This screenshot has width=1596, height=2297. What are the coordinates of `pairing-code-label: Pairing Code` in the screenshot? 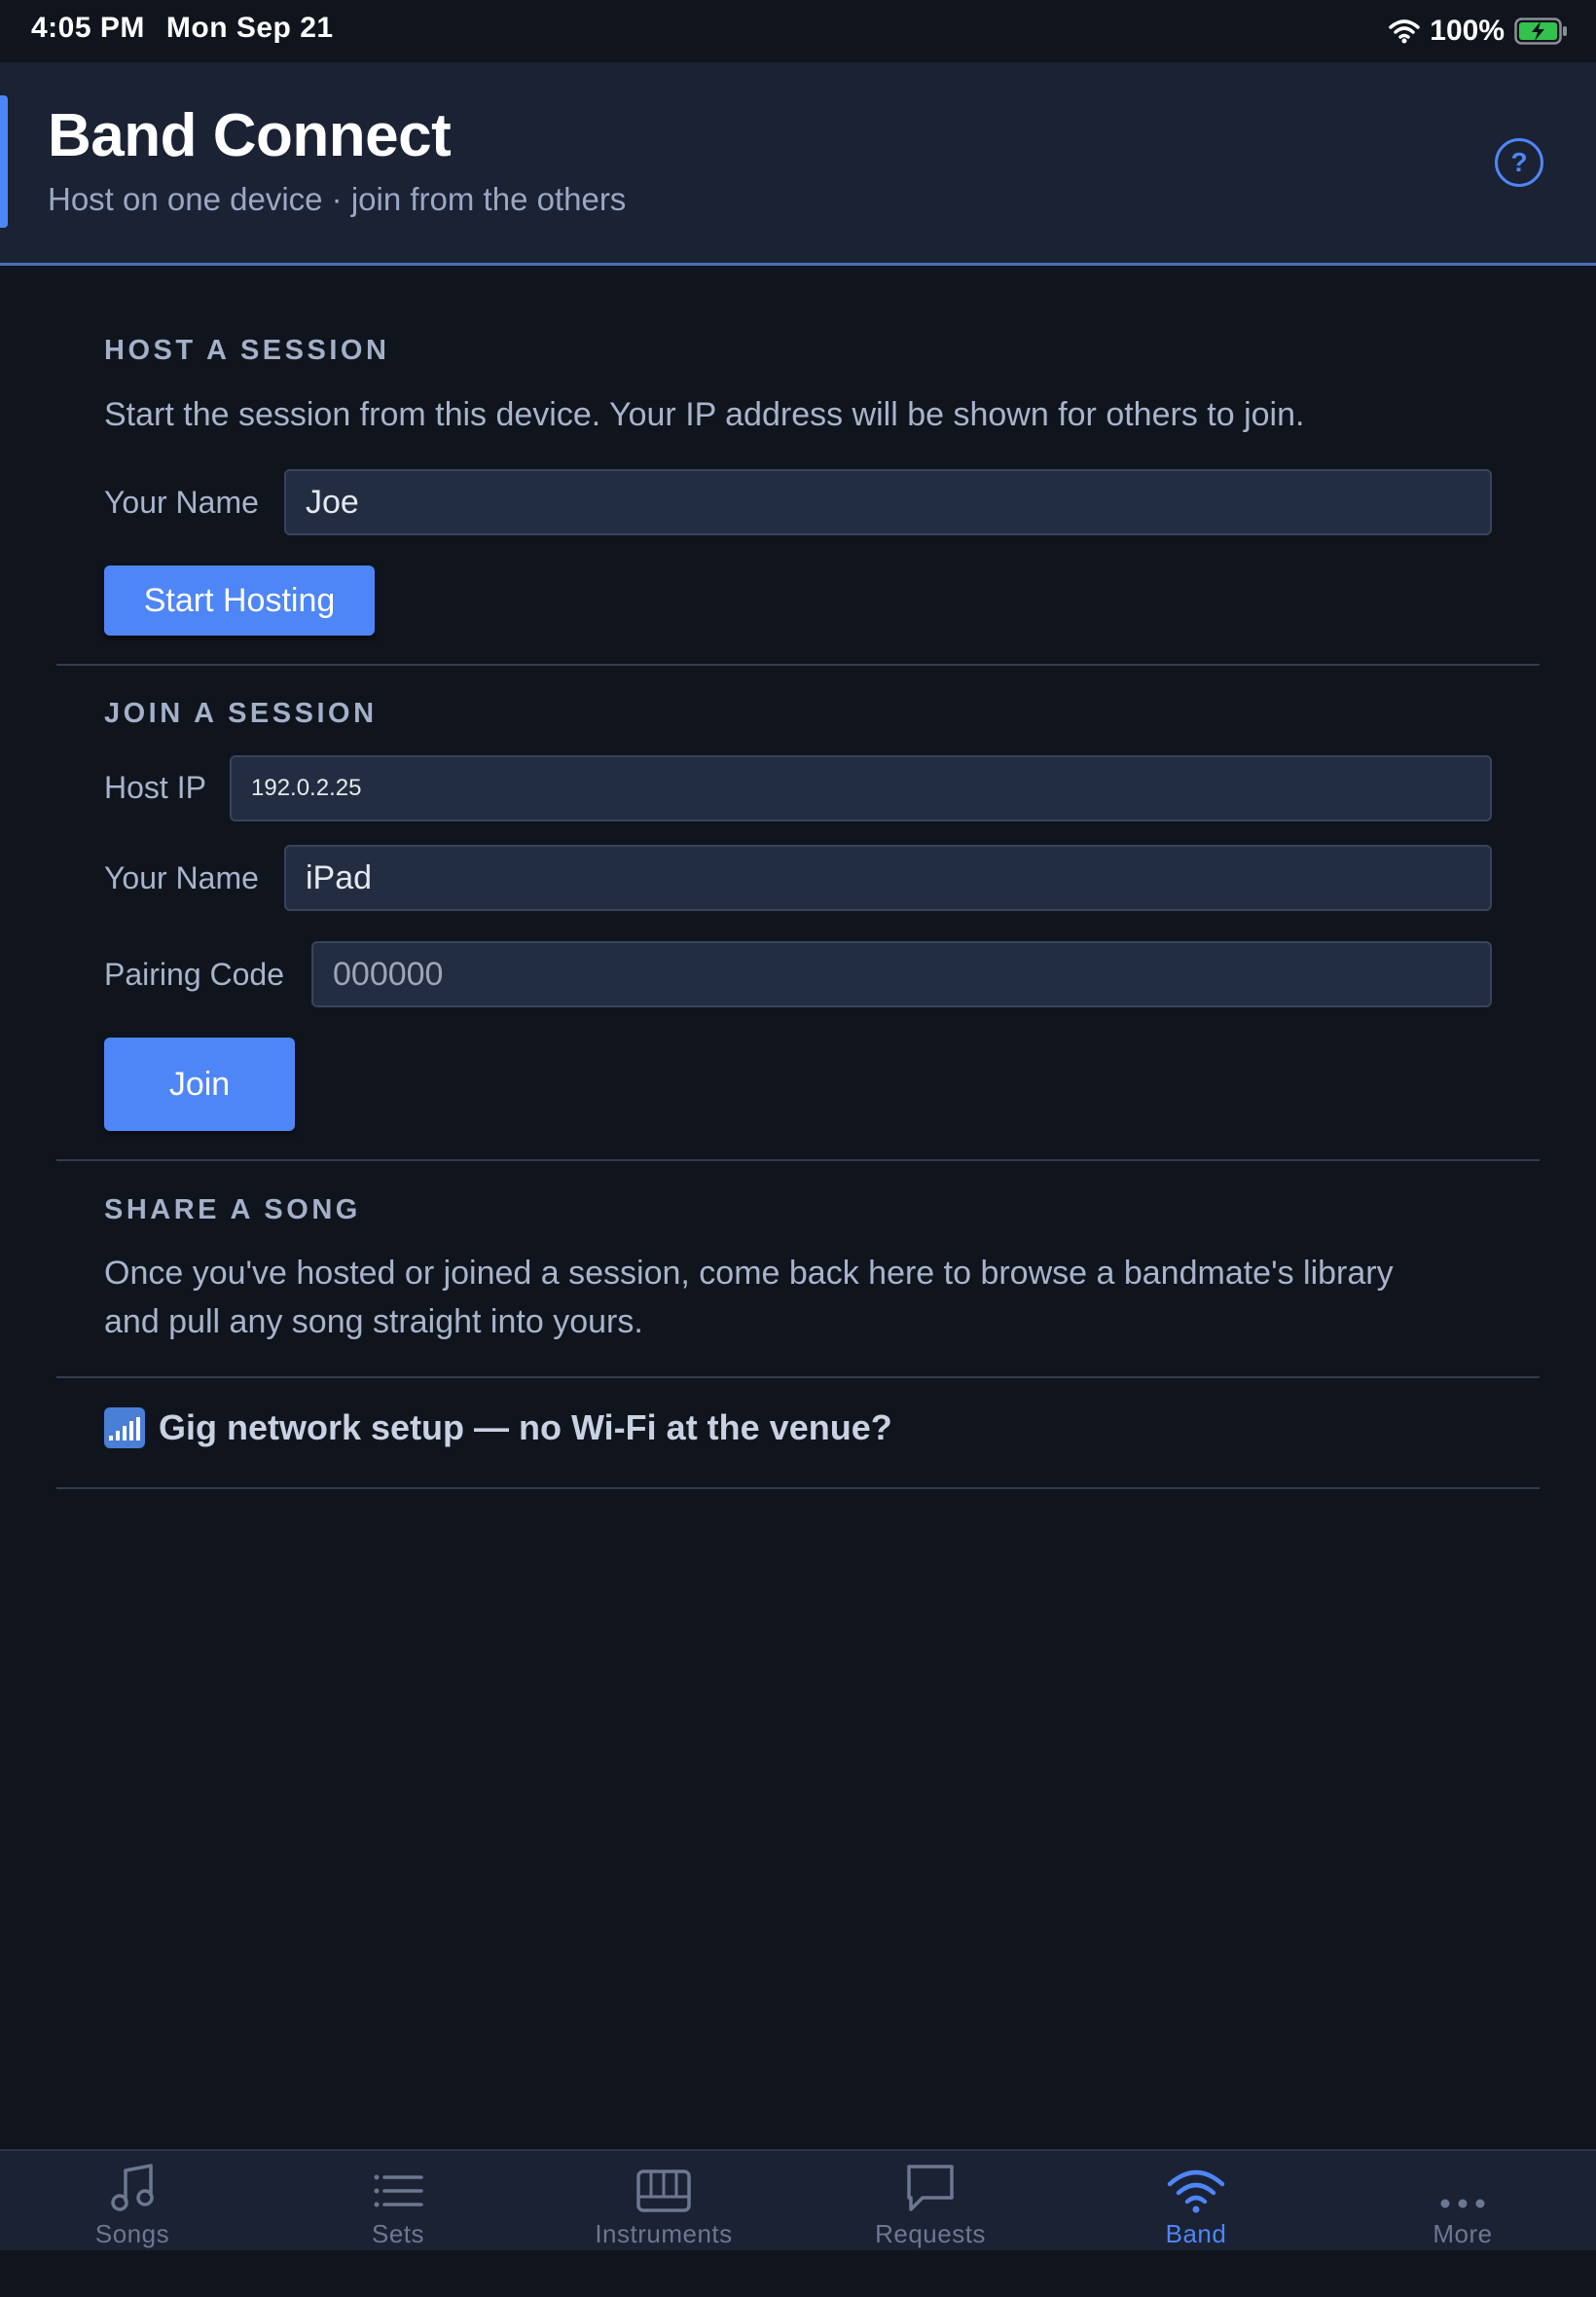 It's located at (194, 974).